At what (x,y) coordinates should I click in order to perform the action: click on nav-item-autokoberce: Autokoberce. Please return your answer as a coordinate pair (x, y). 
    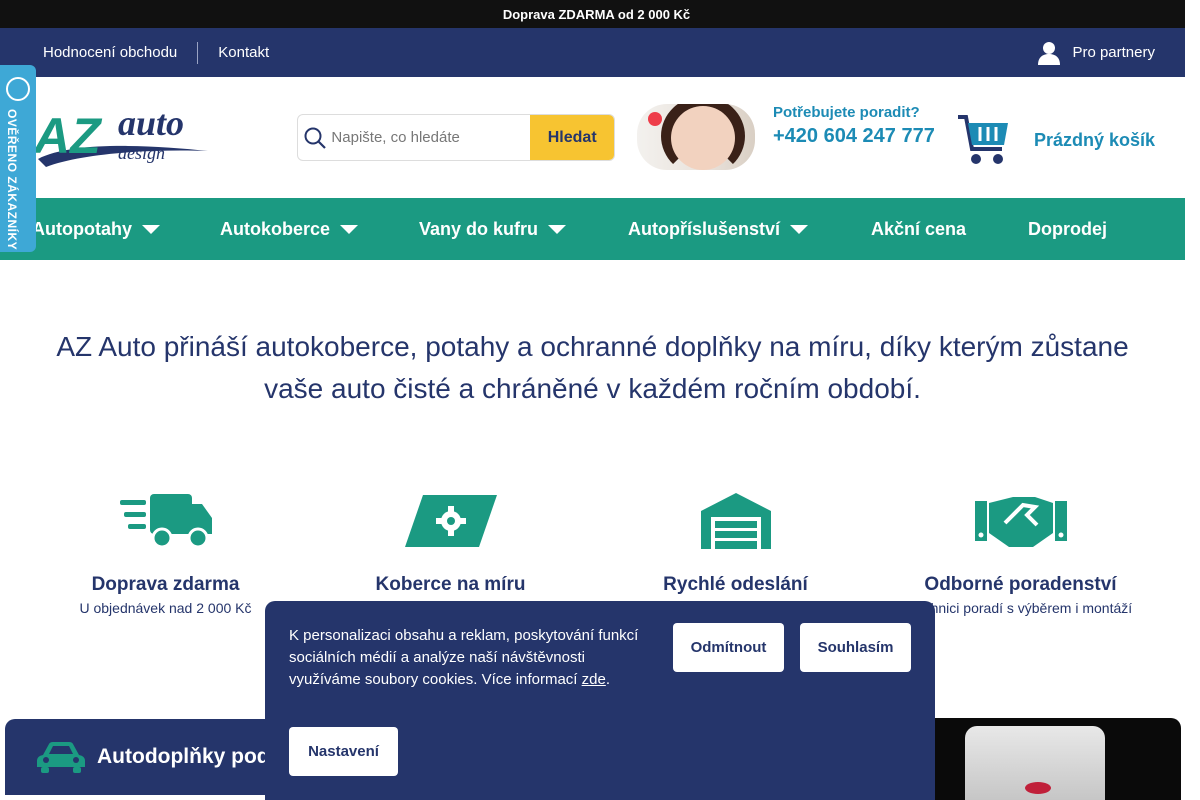
    Looking at the image, I should click on (289, 229).